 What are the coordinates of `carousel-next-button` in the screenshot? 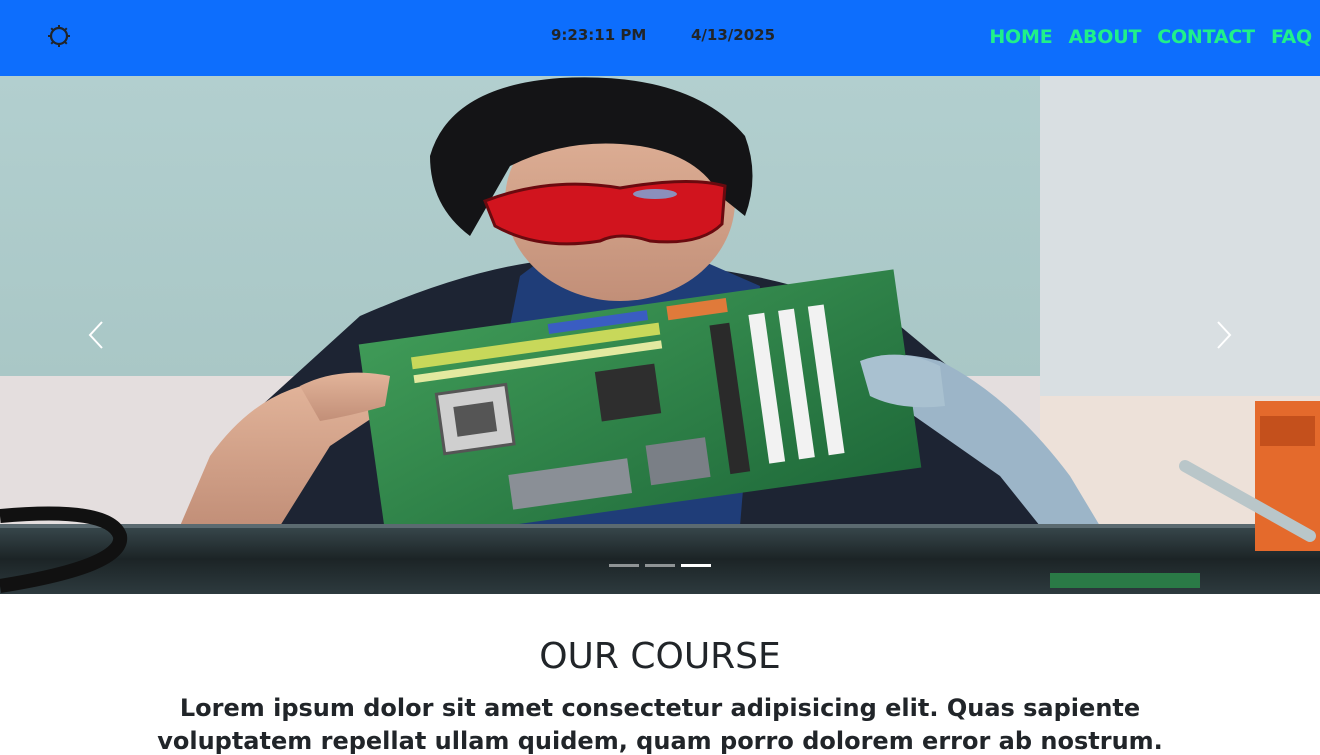 It's located at (1224, 335).